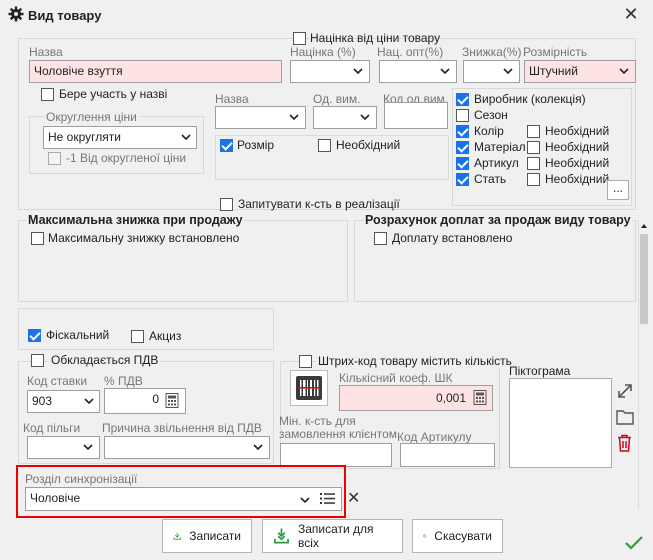  I want to click on exemption-reason-label: Причина звільнення від ПДВ, so click(182, 428).